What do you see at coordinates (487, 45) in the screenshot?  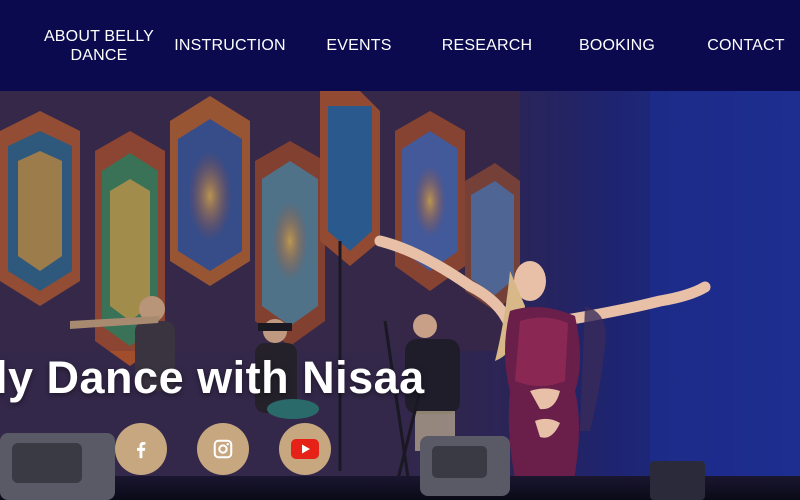 I see `nav-research: RESEARCH` at bounding box center [487, 45].